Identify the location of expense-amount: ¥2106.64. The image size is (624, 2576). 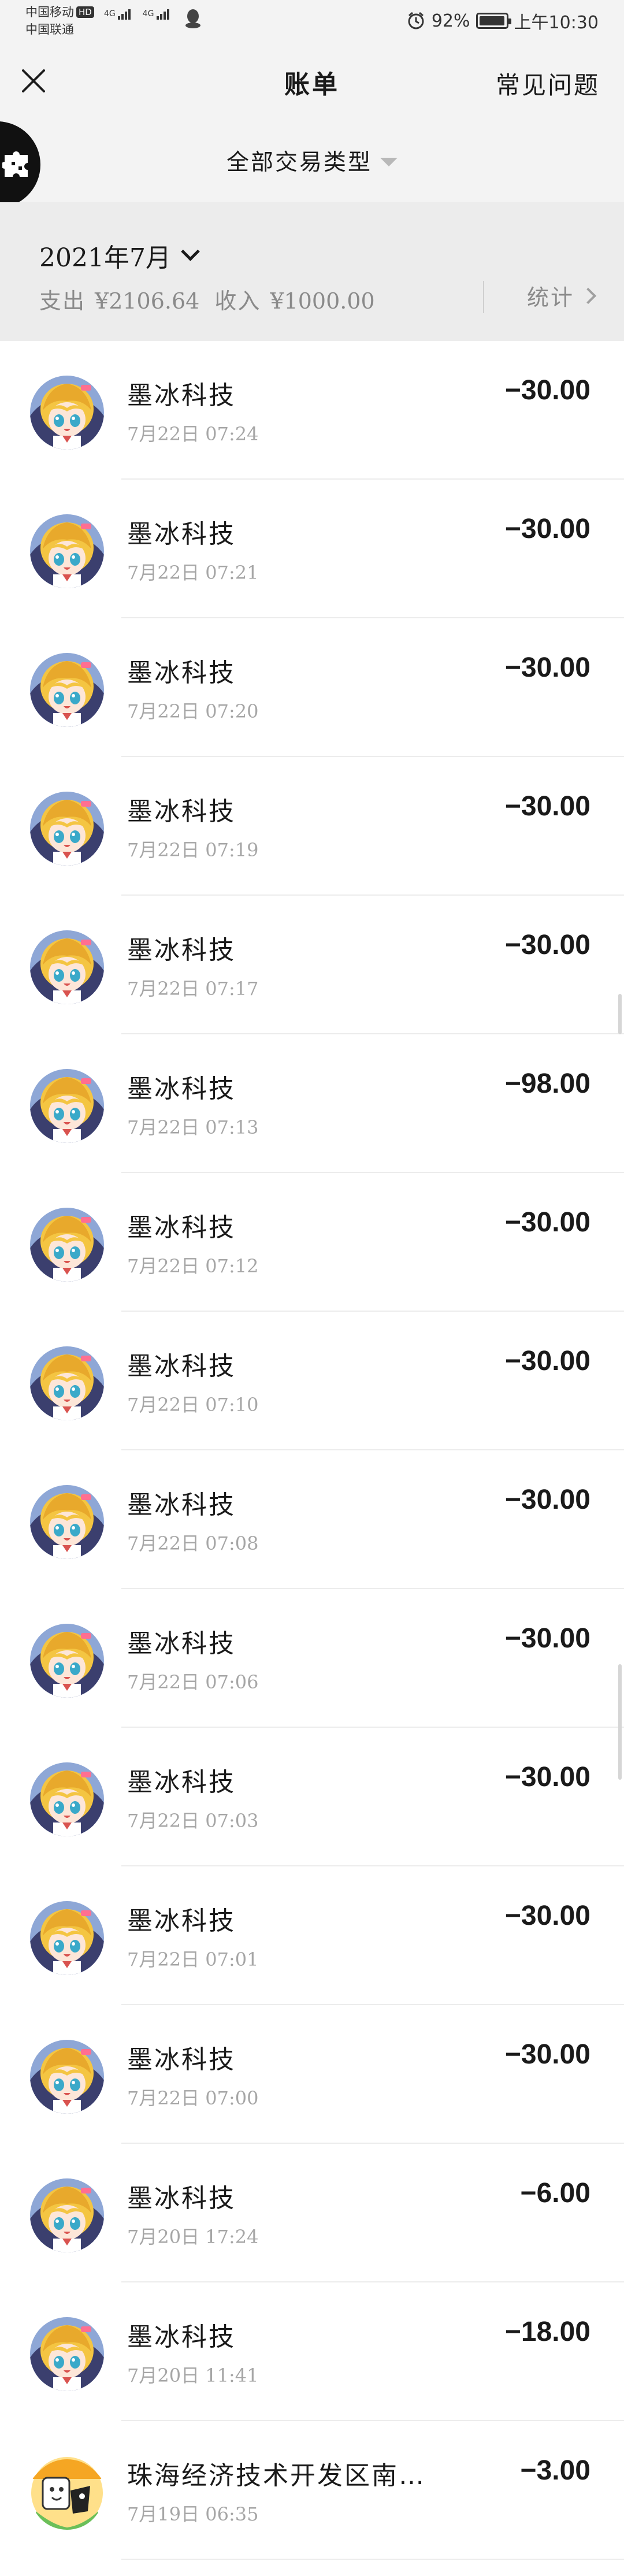
(147, 301).